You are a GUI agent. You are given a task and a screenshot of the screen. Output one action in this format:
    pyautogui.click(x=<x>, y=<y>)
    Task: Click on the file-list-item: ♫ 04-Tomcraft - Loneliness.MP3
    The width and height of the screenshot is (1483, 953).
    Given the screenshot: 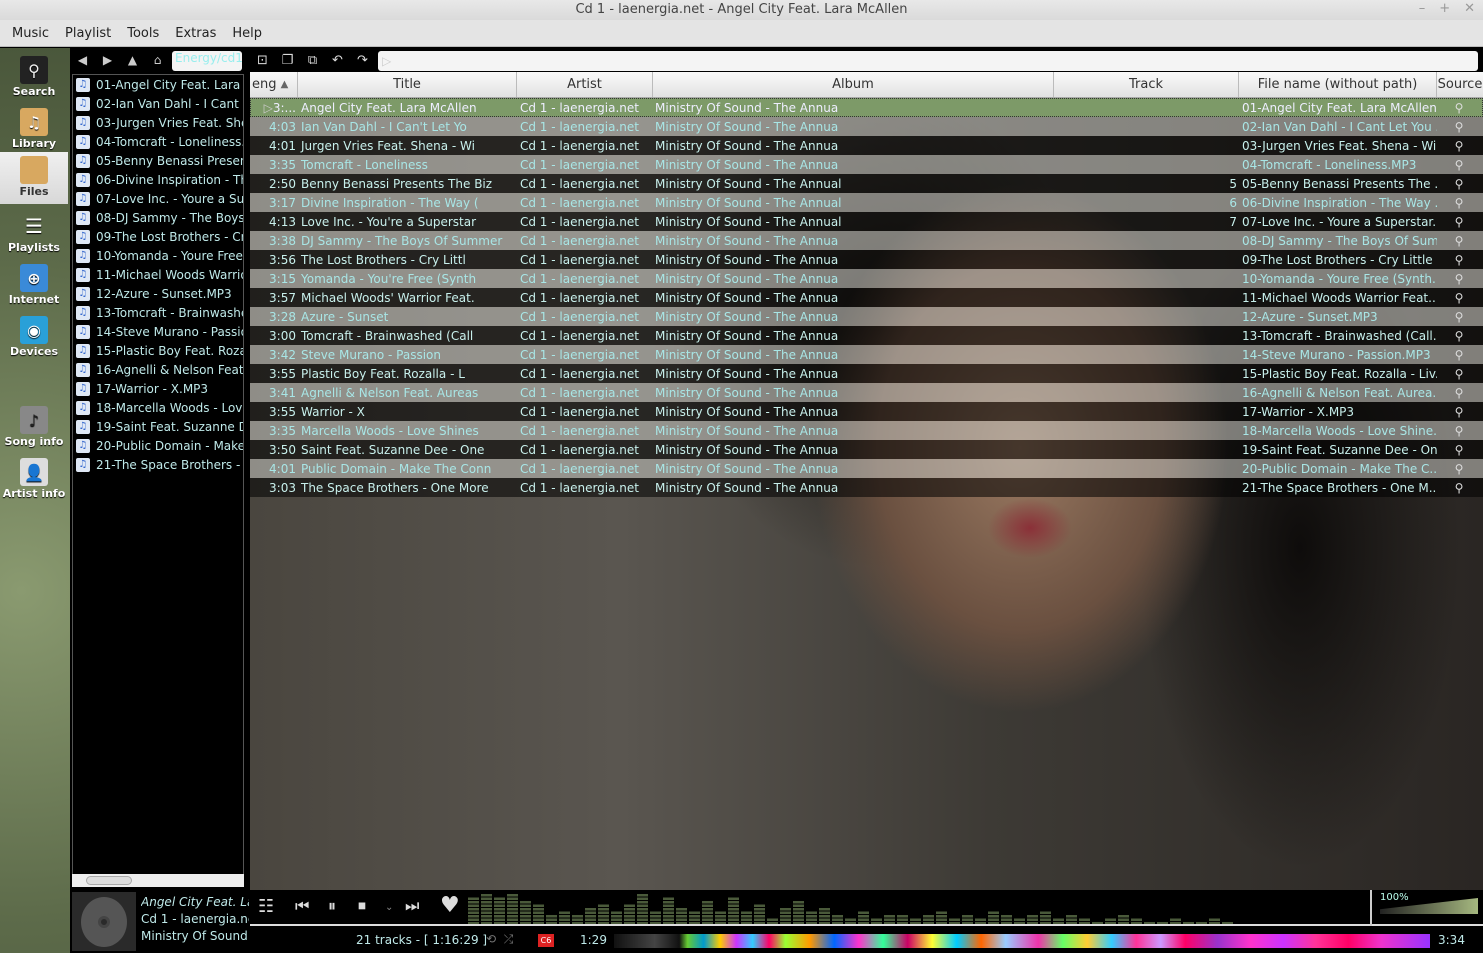 What is the action you would take?
    pyautogui.click(x=158, y=141)
    